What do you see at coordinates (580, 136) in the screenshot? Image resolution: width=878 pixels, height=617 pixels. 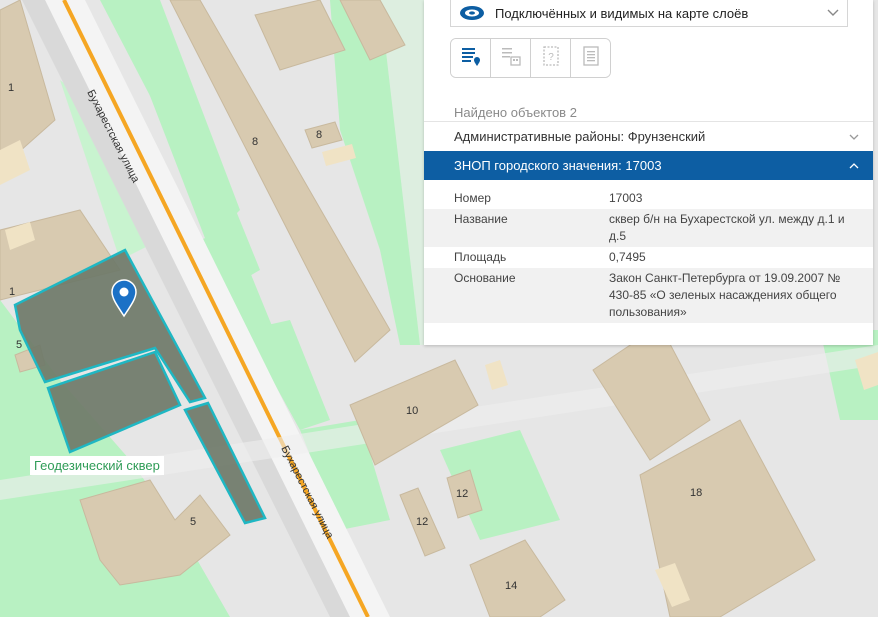 I see `accordion-label: Административные районы: Фрунзенский` at bounding box center [580, 136].